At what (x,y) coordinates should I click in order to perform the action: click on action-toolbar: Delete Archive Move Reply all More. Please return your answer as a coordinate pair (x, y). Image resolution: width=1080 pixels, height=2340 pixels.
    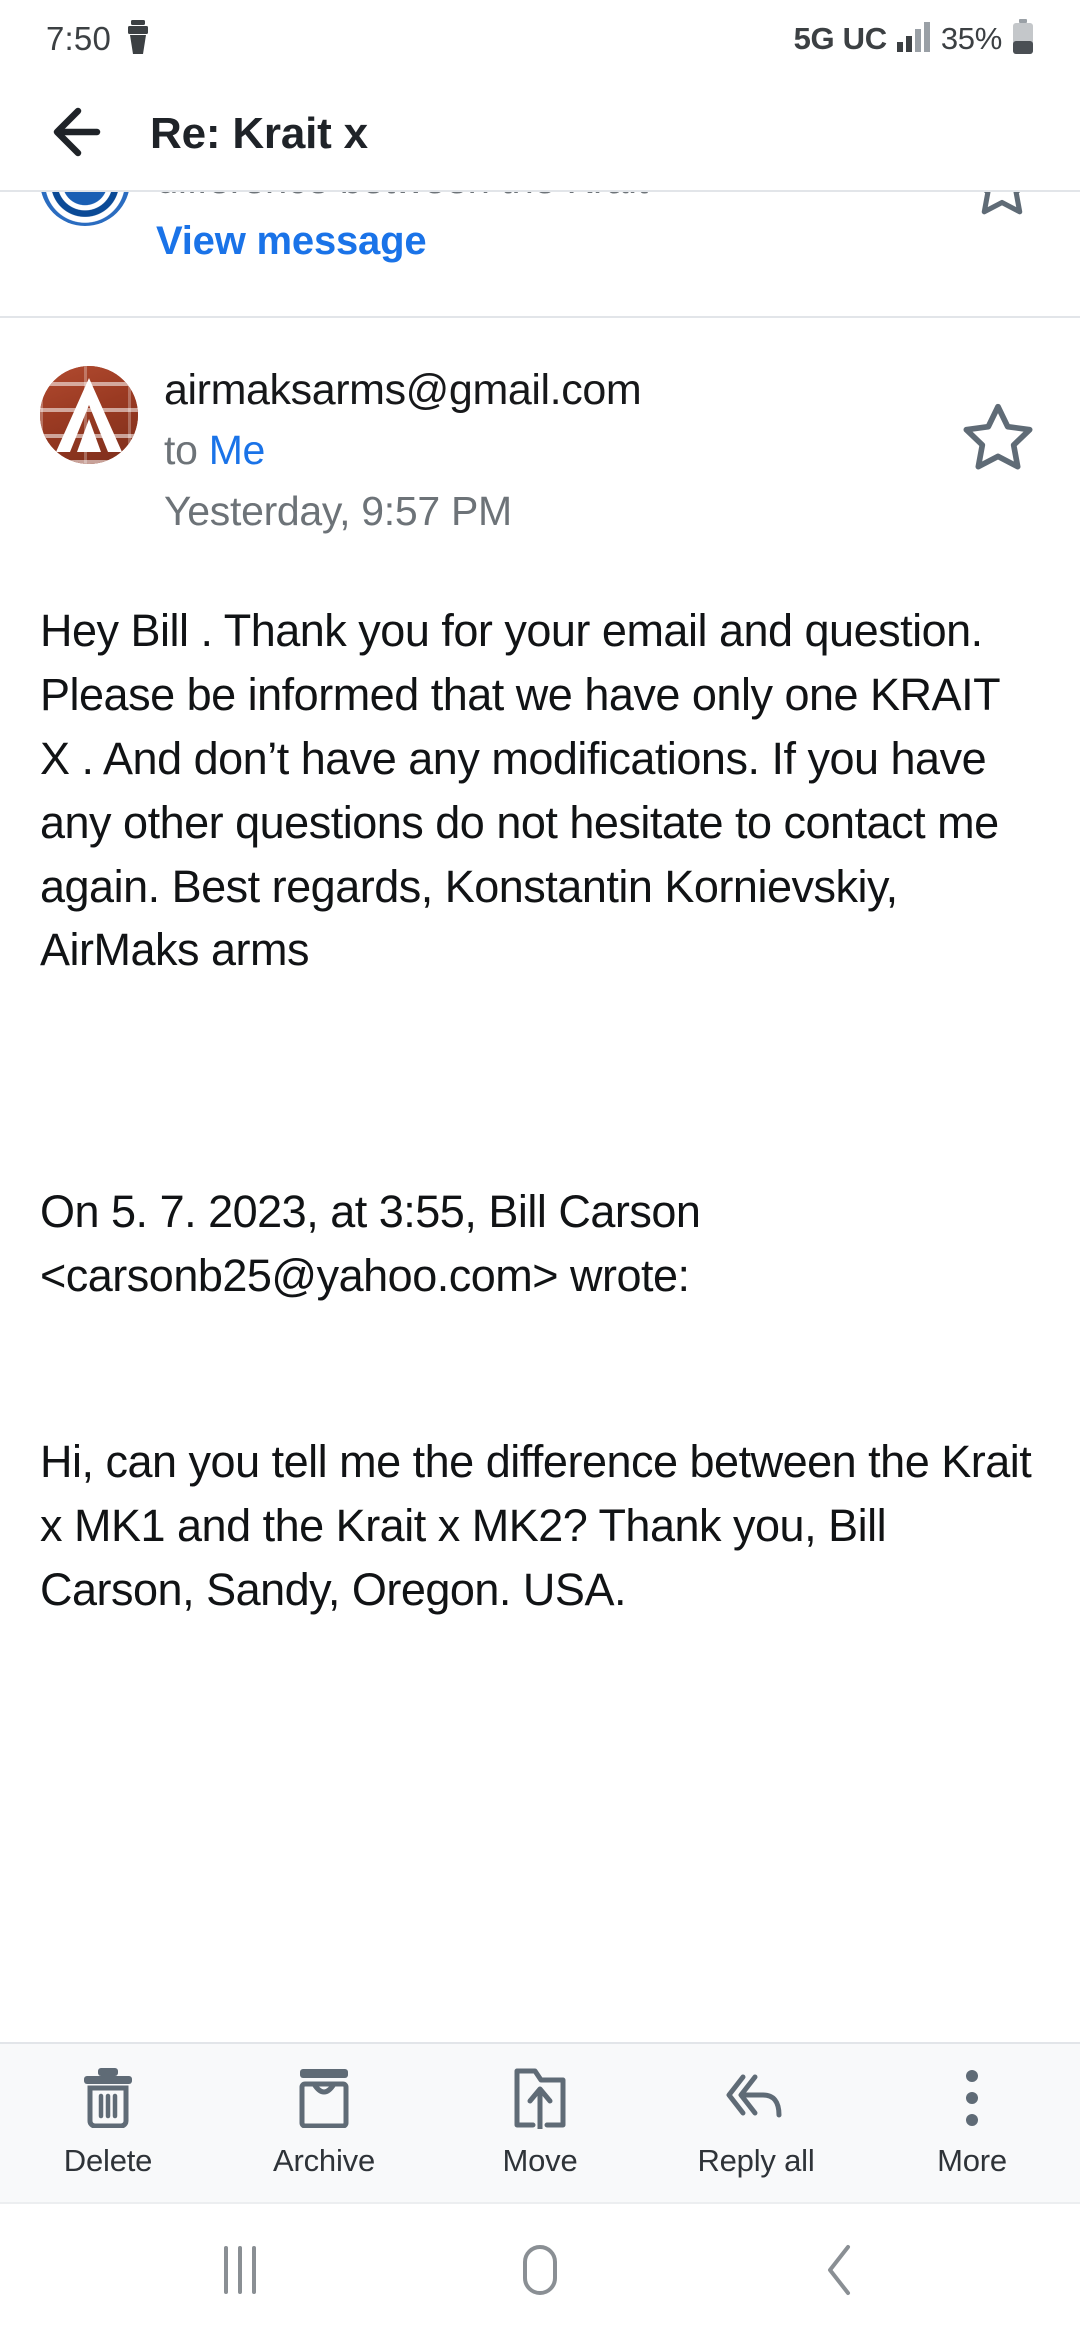
    Looking at the image, I should click on (540, 2122).